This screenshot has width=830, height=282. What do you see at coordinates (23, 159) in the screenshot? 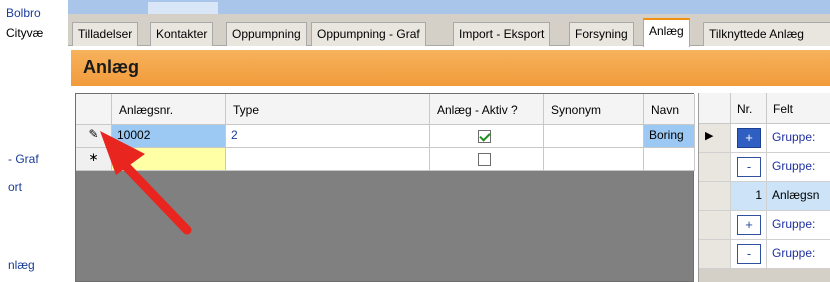
I see `nav-item-graf: - Graf` at bounding box center [23, 159].